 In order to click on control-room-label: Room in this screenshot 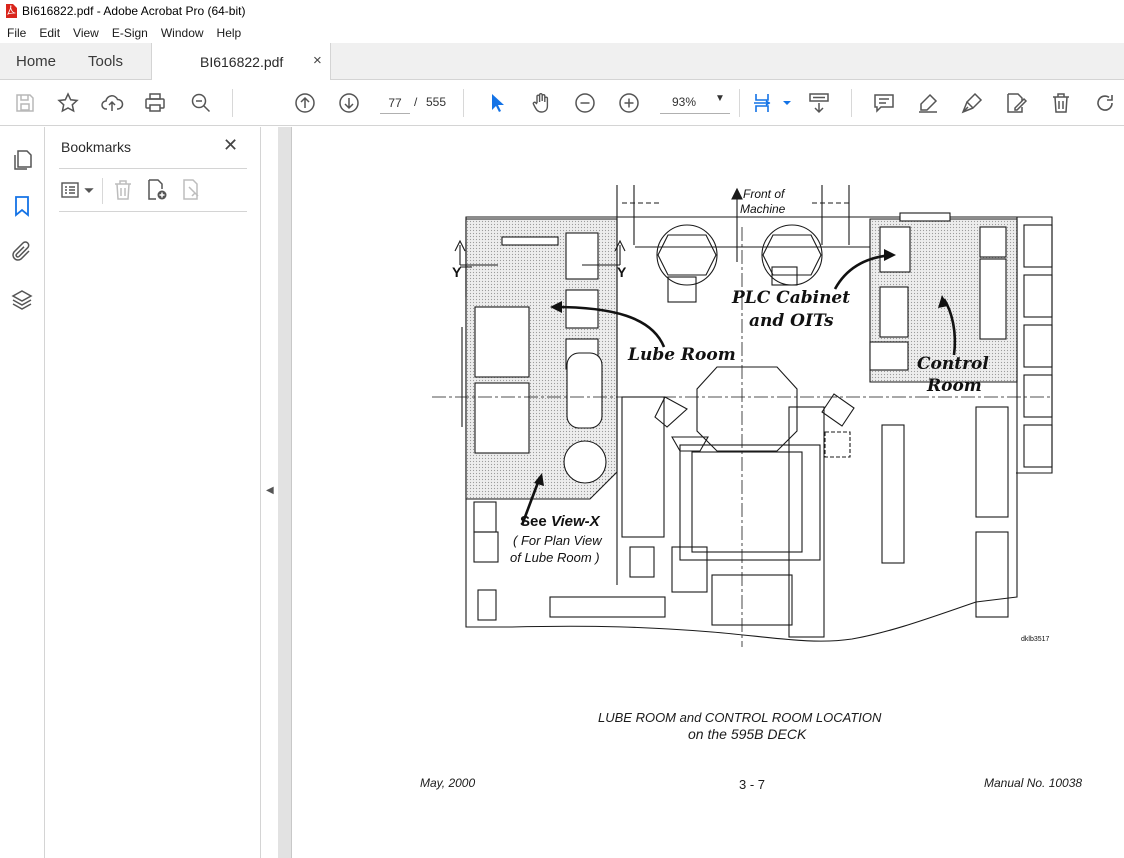, I will do `click(954, 386)`.